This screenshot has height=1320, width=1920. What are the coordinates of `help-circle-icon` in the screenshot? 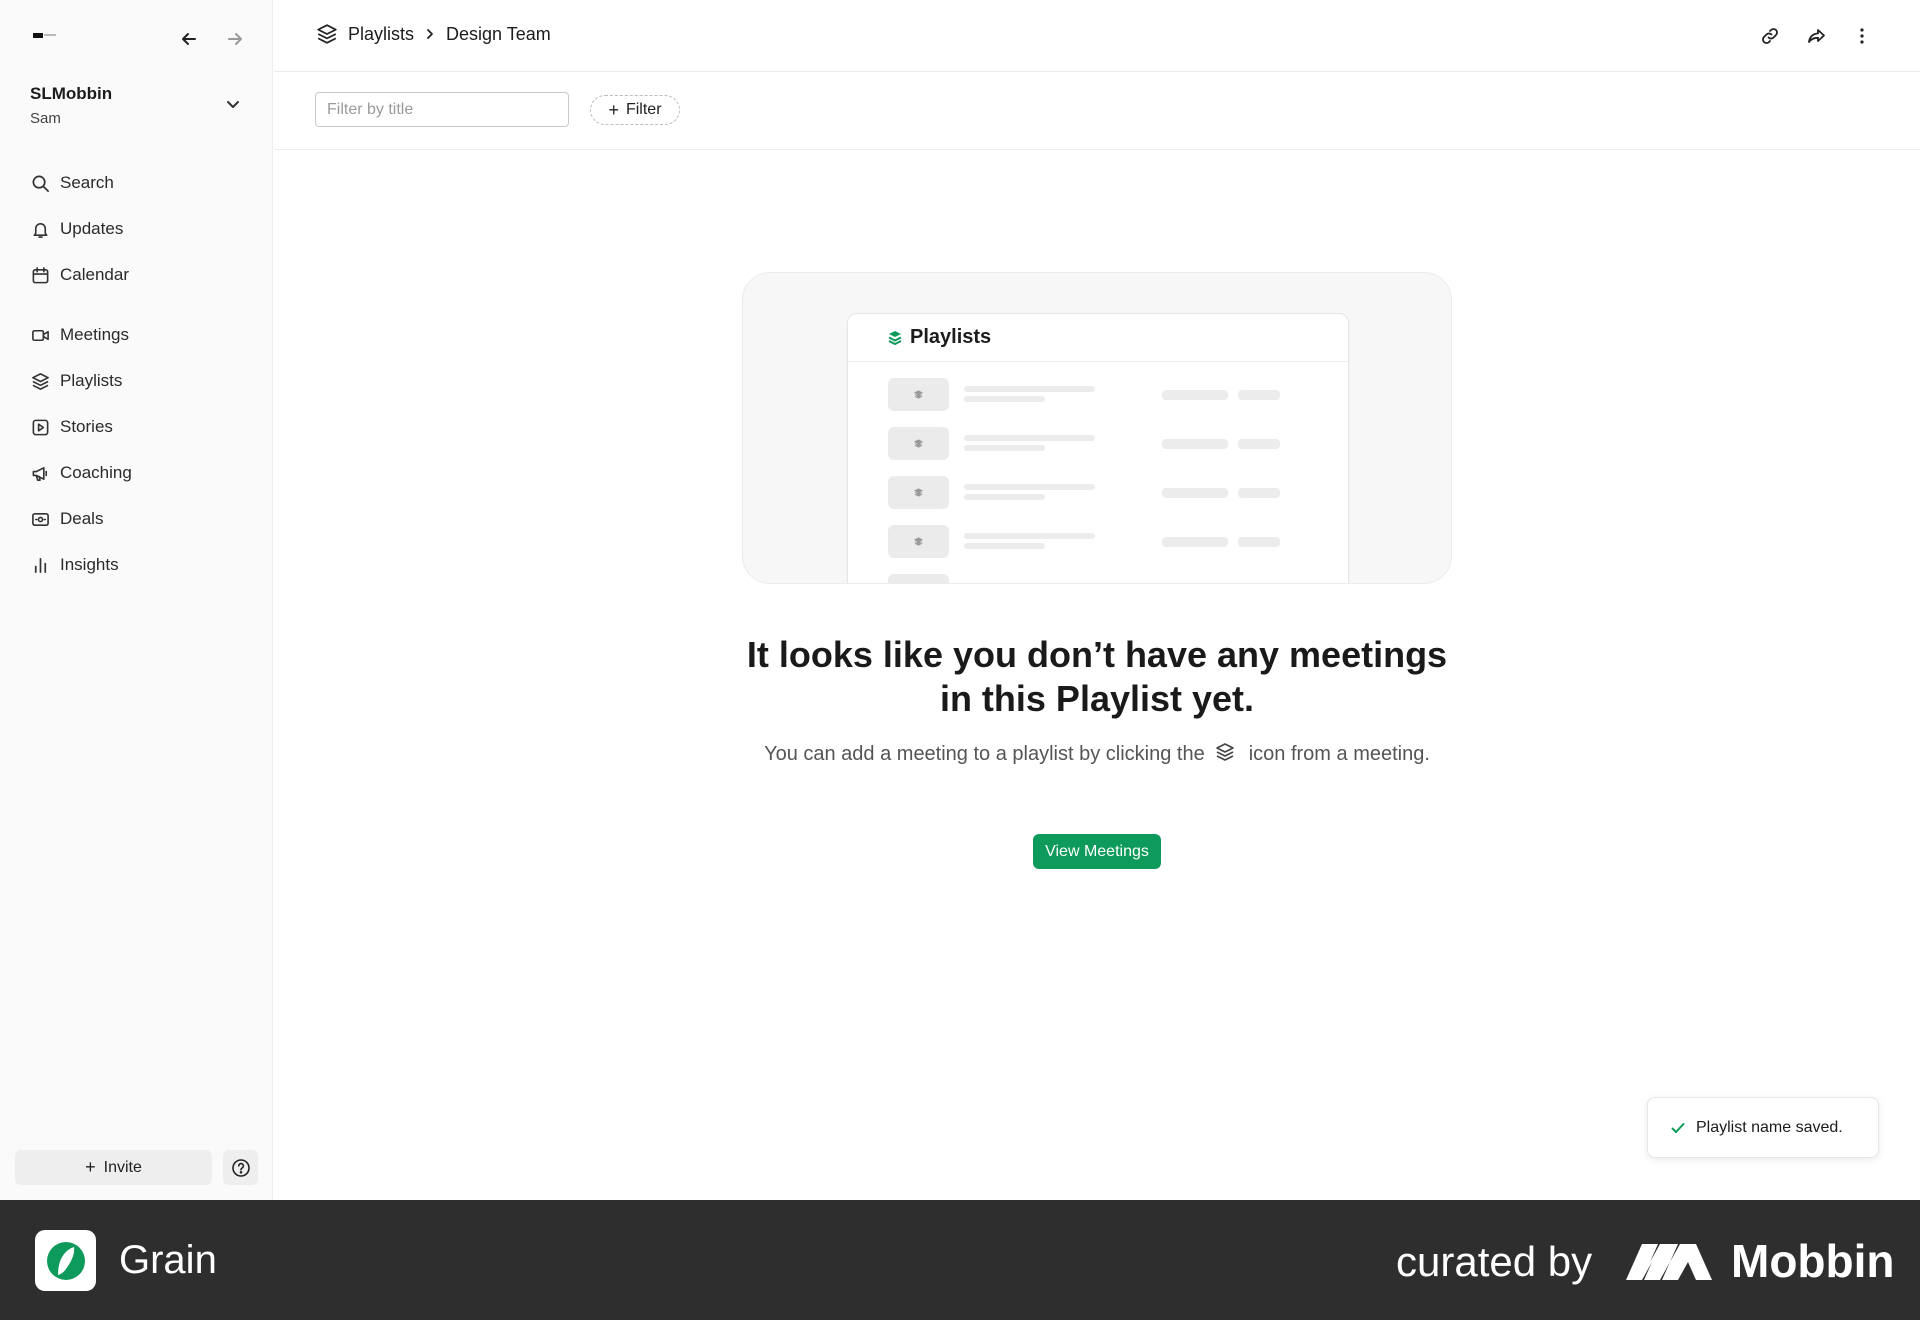 It's located at (241, 1168).